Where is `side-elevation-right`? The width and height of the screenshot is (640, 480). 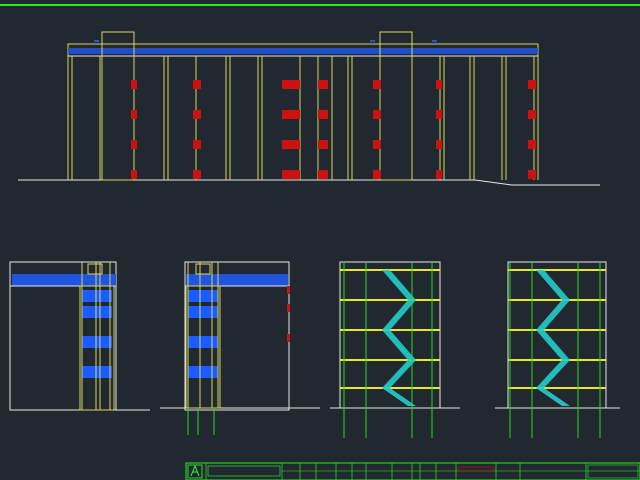
side-elevation-right is located at coordinates (240, 348).